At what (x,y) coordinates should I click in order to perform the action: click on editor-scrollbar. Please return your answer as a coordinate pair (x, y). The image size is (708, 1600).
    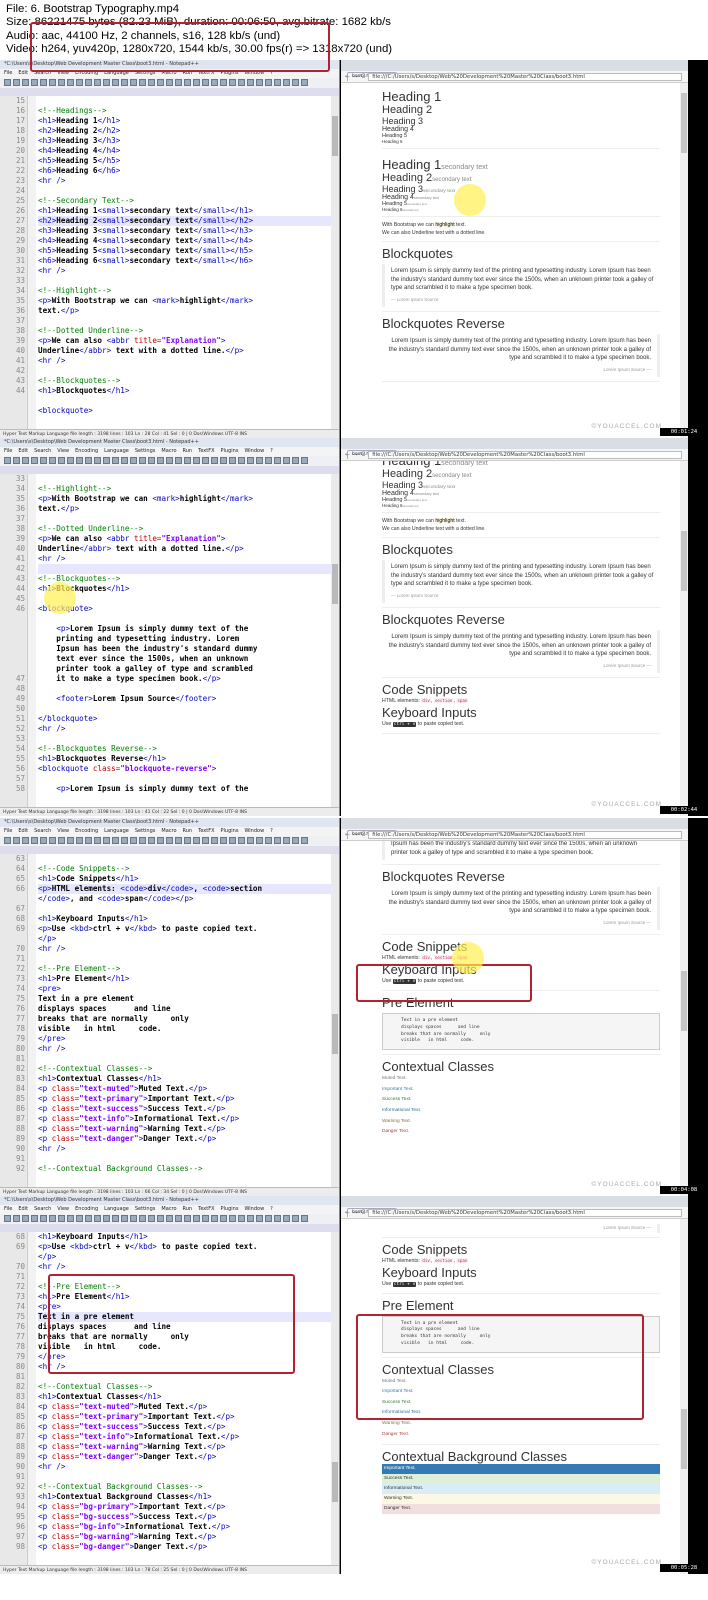
    Looking at the image, I should click on (335, 1020).